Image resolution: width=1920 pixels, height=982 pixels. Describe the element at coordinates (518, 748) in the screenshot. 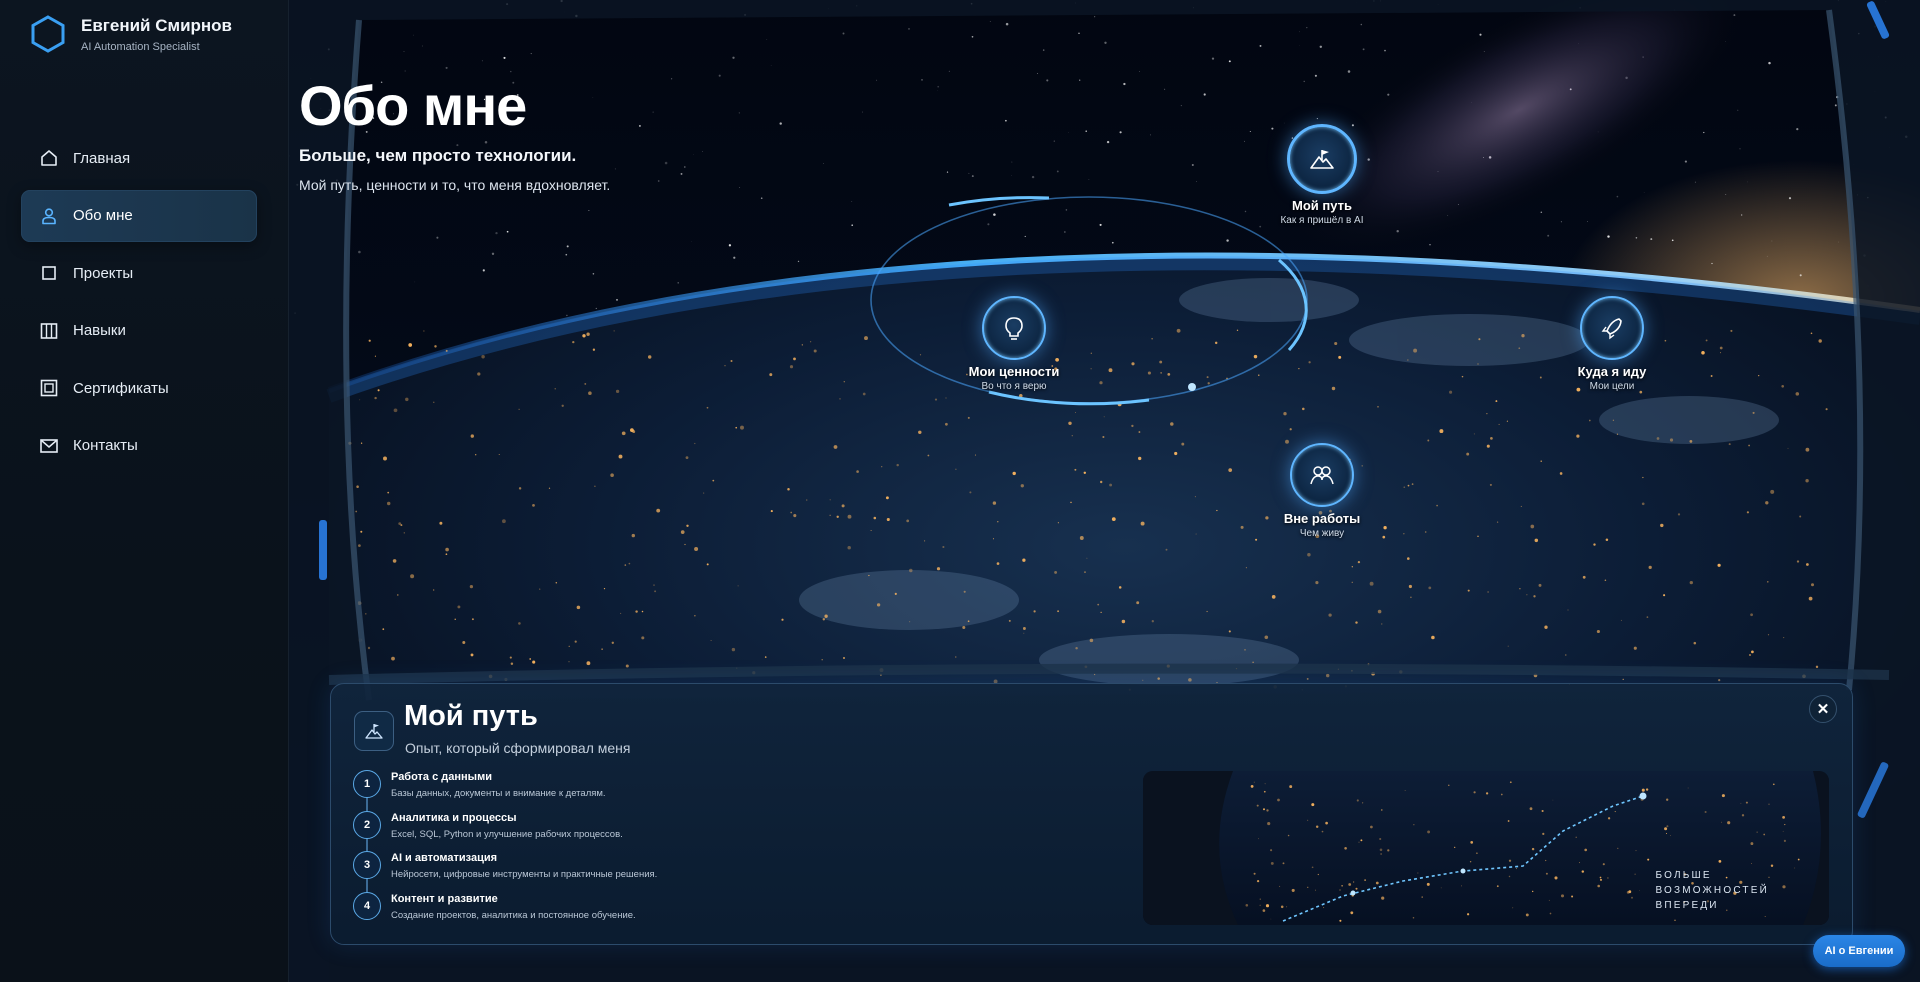

I see `panel-subtitle: Опыт, который сформировал меня` at that location.